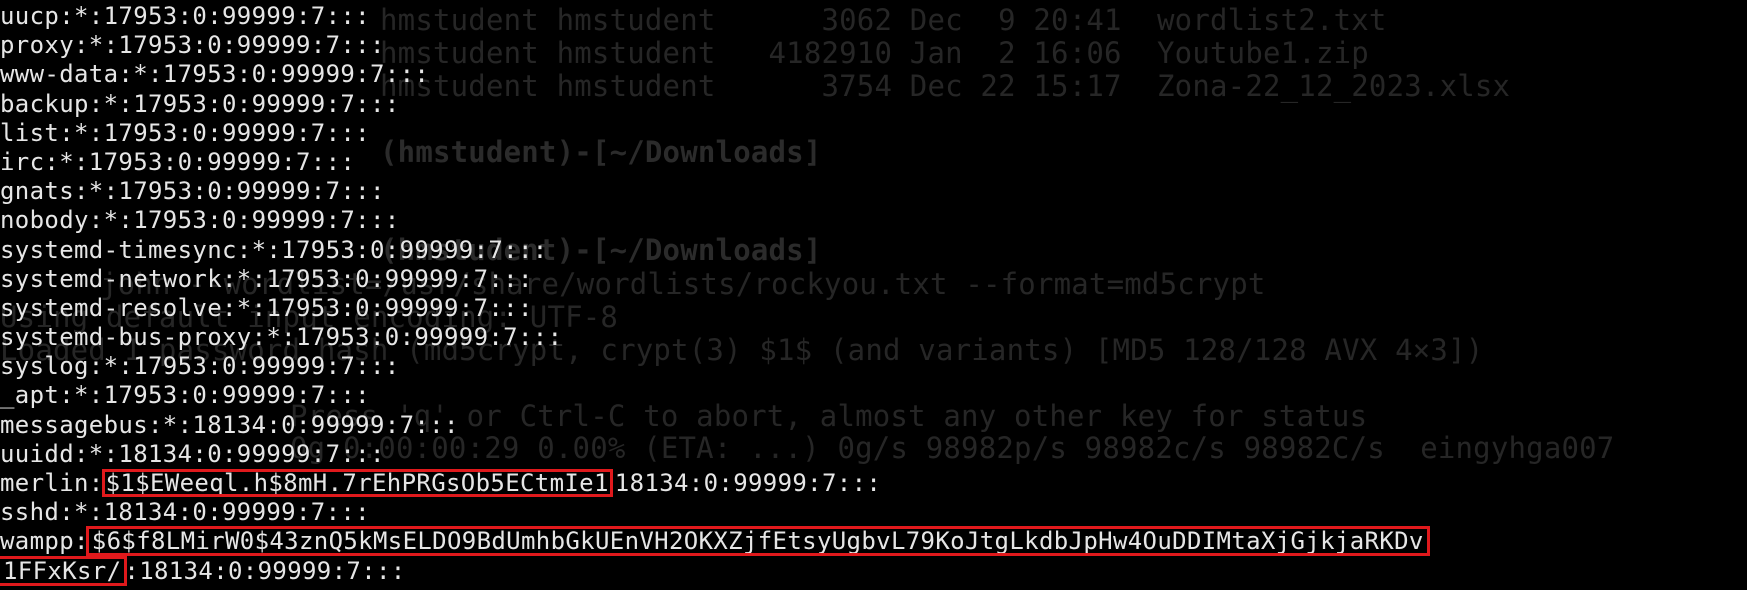  I want to click on shadow-line: uuidd:*:18134:0:99999:7:::, so click(192, 453).